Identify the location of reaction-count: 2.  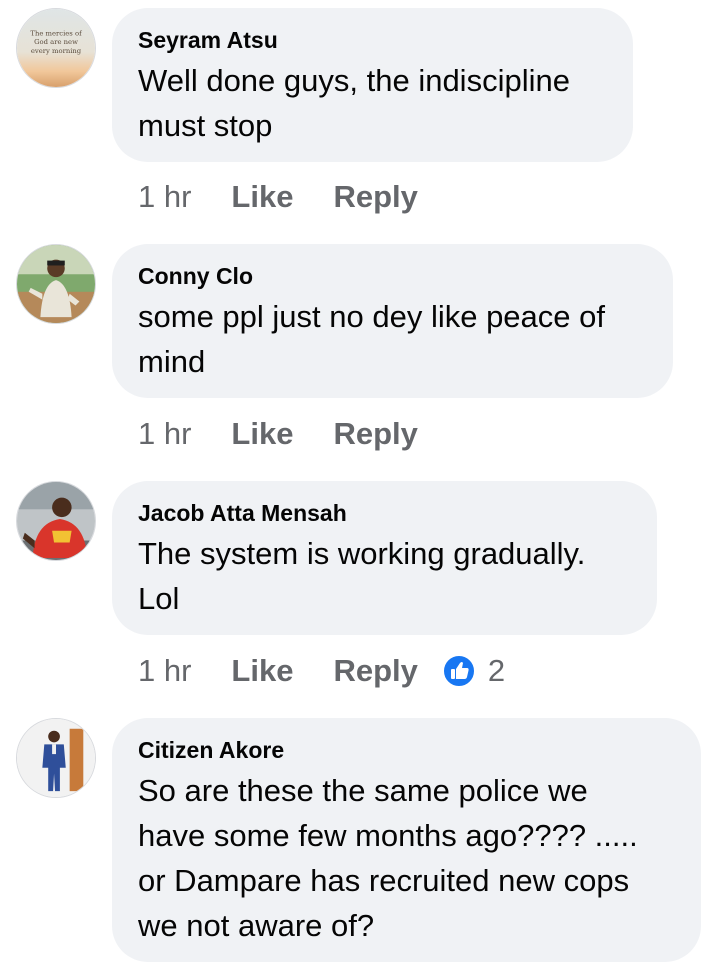
(496, 670).